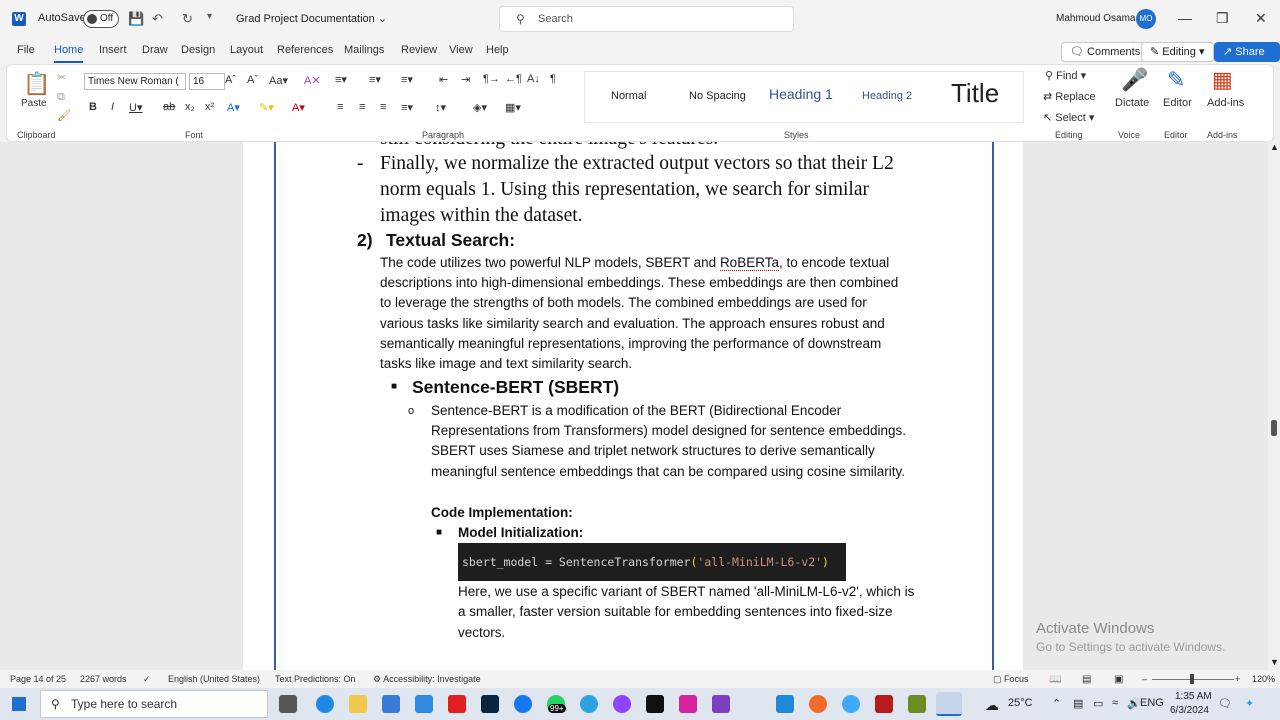  What do you see at coordinates (427, 679) in the screenshot?
I see `accessibility-status: ⚙ Accessibility: Investigate` at bounding box center [427, 679].